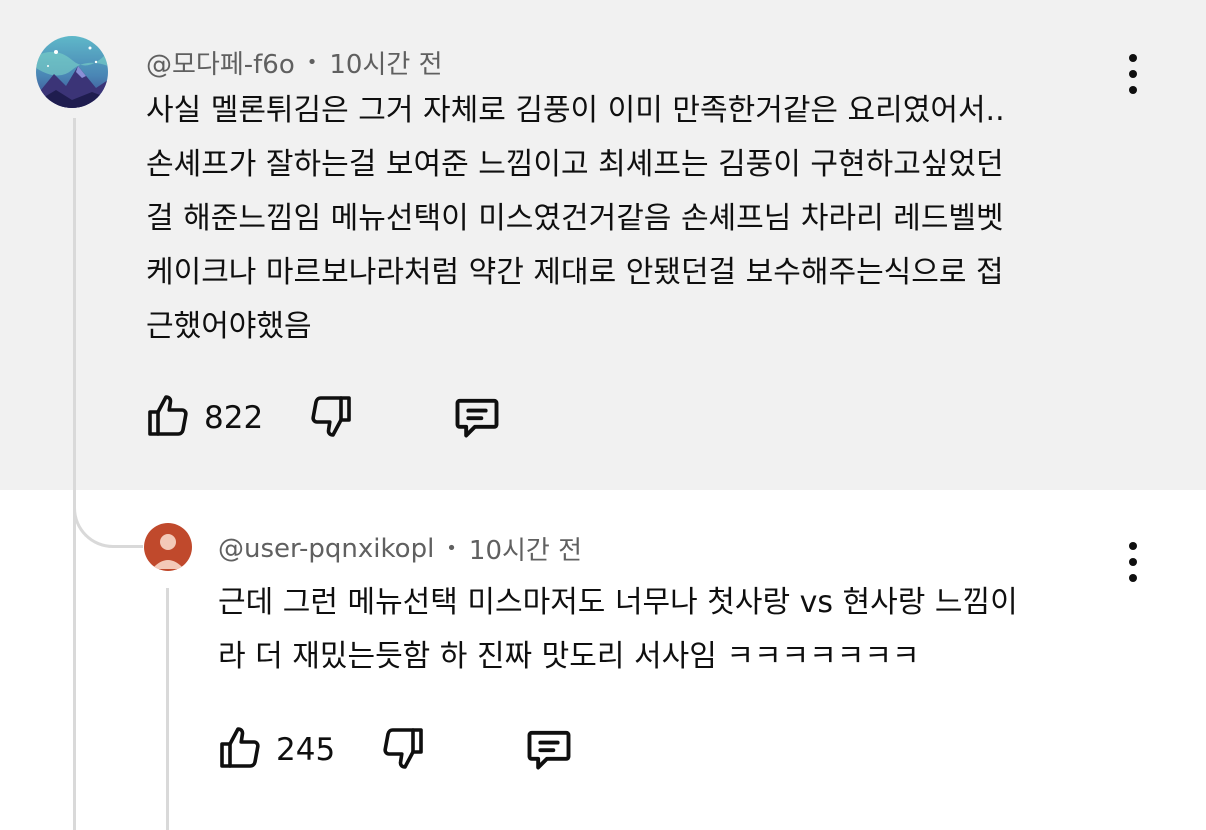 This screenshot has width=1206, height=830. Describe the element at coordinates (525, 548) in the screenshot. I see `reply-time: 10시간 전` at that location.